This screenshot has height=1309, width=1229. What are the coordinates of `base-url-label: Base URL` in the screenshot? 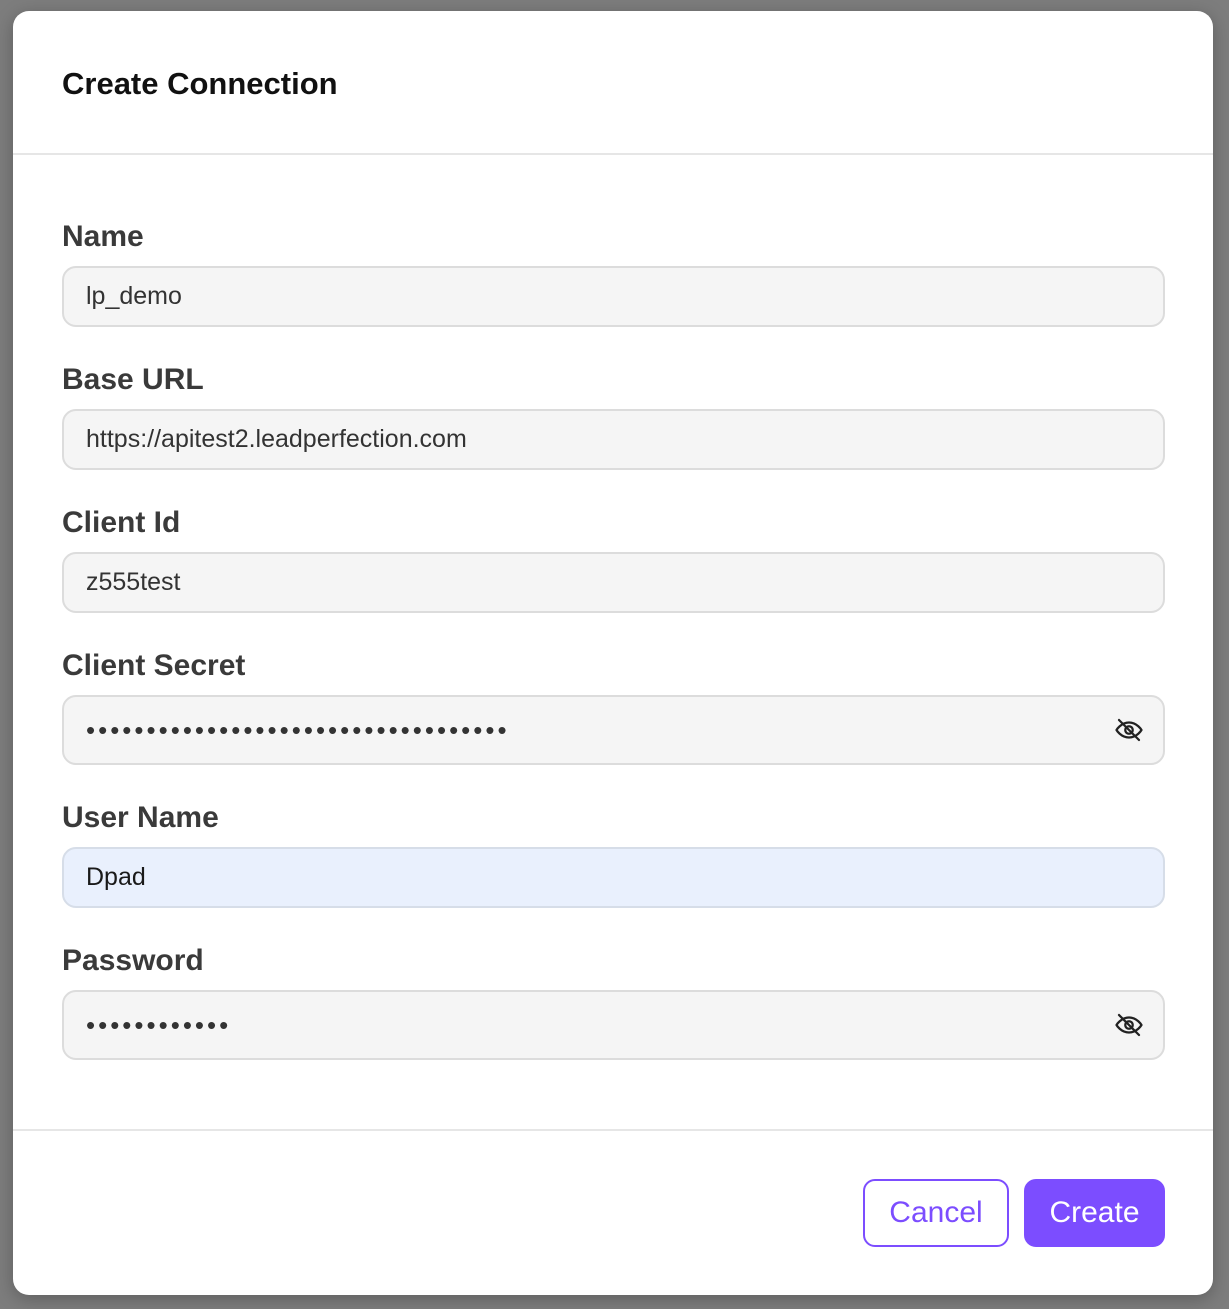 It's located at (133, 379).